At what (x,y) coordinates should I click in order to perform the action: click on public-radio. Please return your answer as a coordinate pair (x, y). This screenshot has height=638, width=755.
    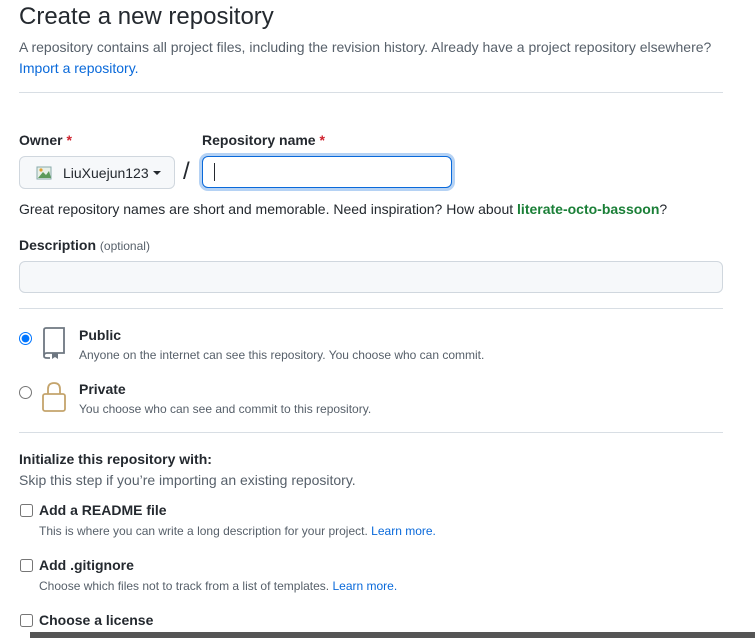
    Looking at the image, I should click on (25, 338).